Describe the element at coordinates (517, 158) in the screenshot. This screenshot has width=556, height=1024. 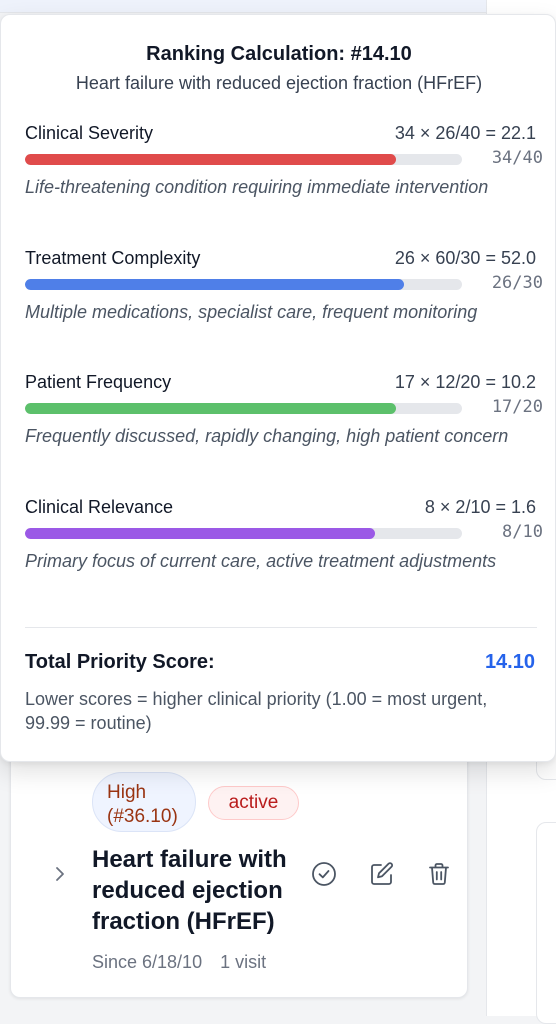
I see `factor-fraction: 34/40` at that location.